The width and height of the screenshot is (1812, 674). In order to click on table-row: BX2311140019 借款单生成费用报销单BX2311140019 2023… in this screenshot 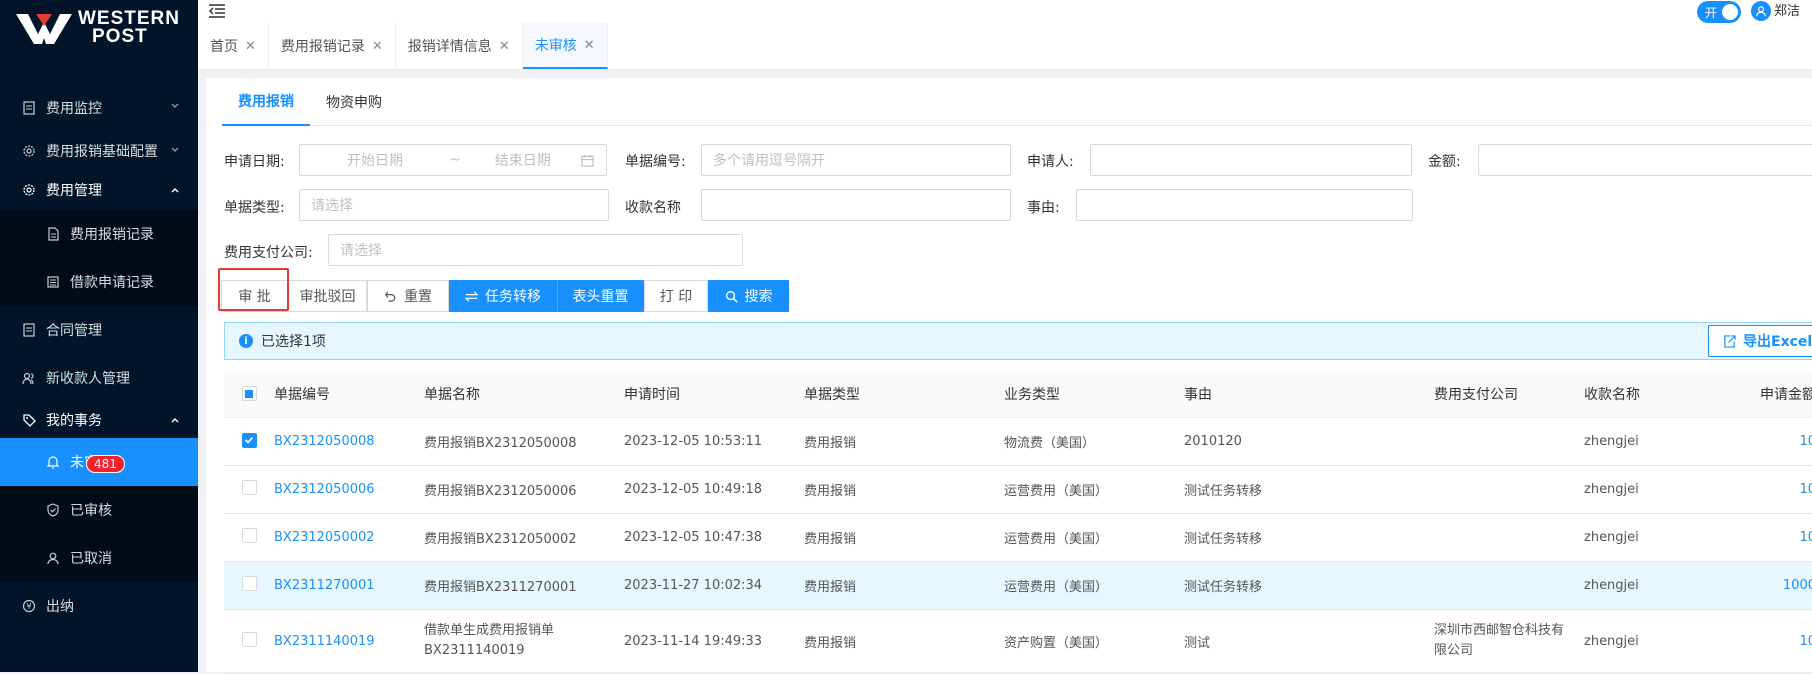, I will do `click(1018, 641)`.